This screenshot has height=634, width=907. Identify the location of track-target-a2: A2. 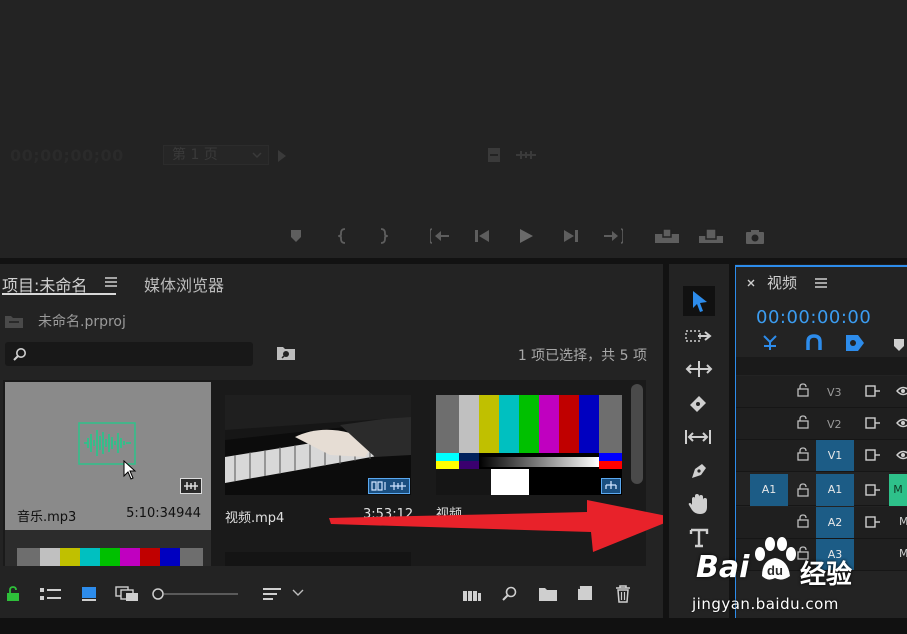
(835, 522).